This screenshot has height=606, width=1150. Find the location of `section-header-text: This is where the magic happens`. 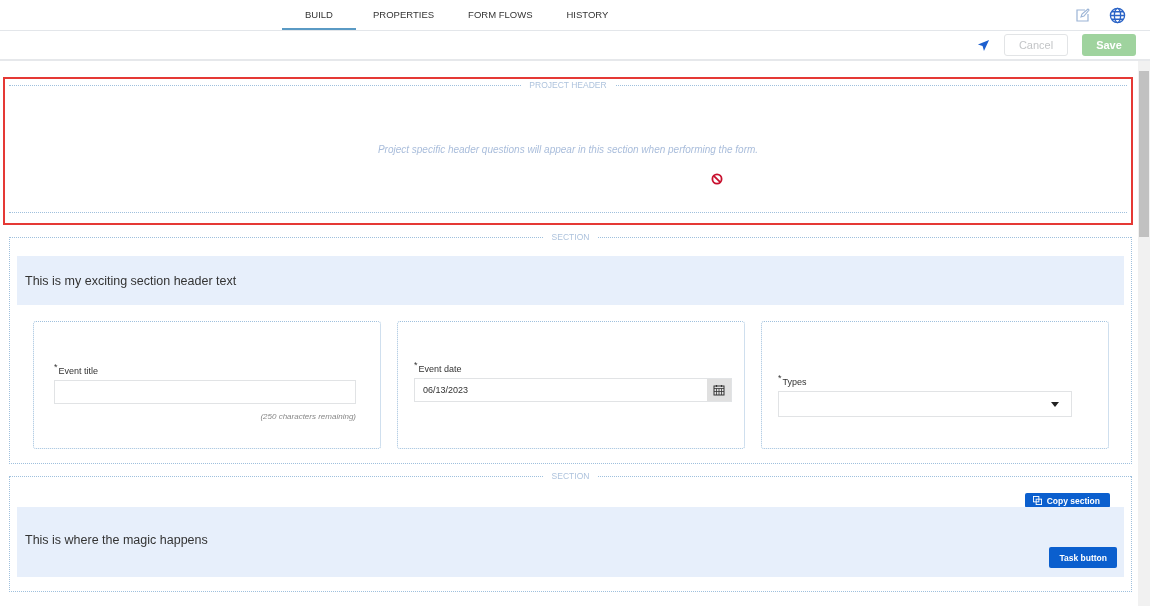

section-header-text: This is where the magic happens is located at coordinates (117, 540).